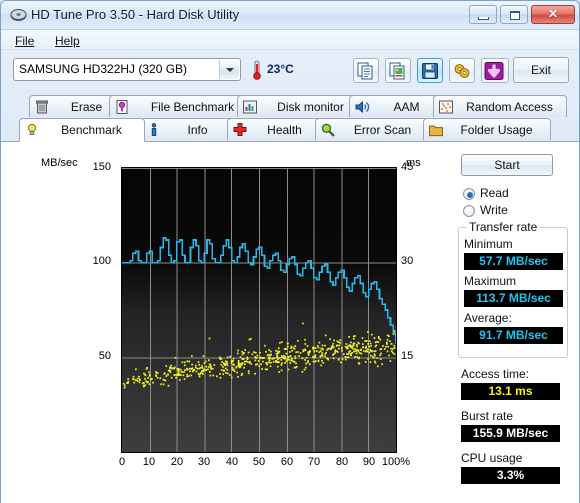  What do you see at coordinates (509, 106) in the screenshot?
I see `tab-random-access-label: Random Access` at bounding box center [509, 106].